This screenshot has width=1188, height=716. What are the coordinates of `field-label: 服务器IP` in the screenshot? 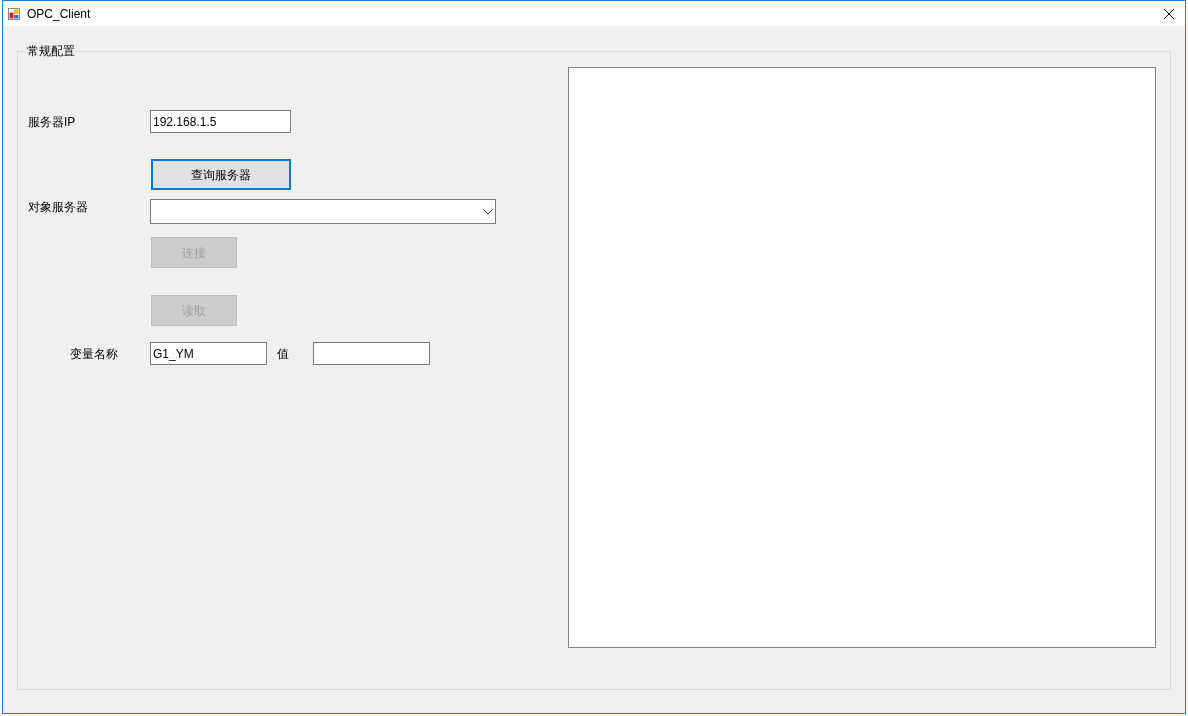 It's located at (52, 121).